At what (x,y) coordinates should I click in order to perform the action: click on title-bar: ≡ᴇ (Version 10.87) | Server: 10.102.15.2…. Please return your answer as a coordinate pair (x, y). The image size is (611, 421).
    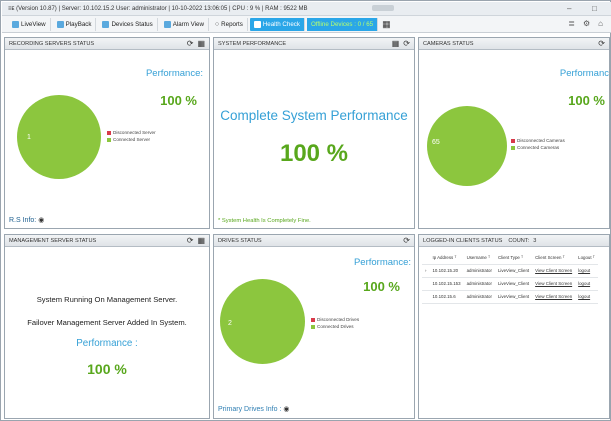
    Looking at the image, I should click on (306, 9).